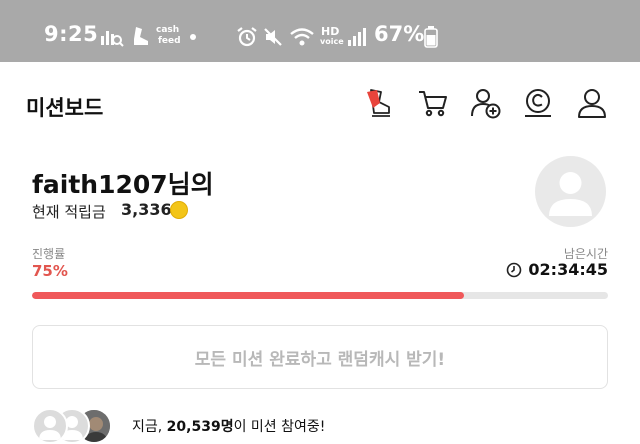 This screenshot has width=640, height=444. Describe the element at coordinates (50, 271) in the screenshot. I see `progress-value: 75%` at that location.